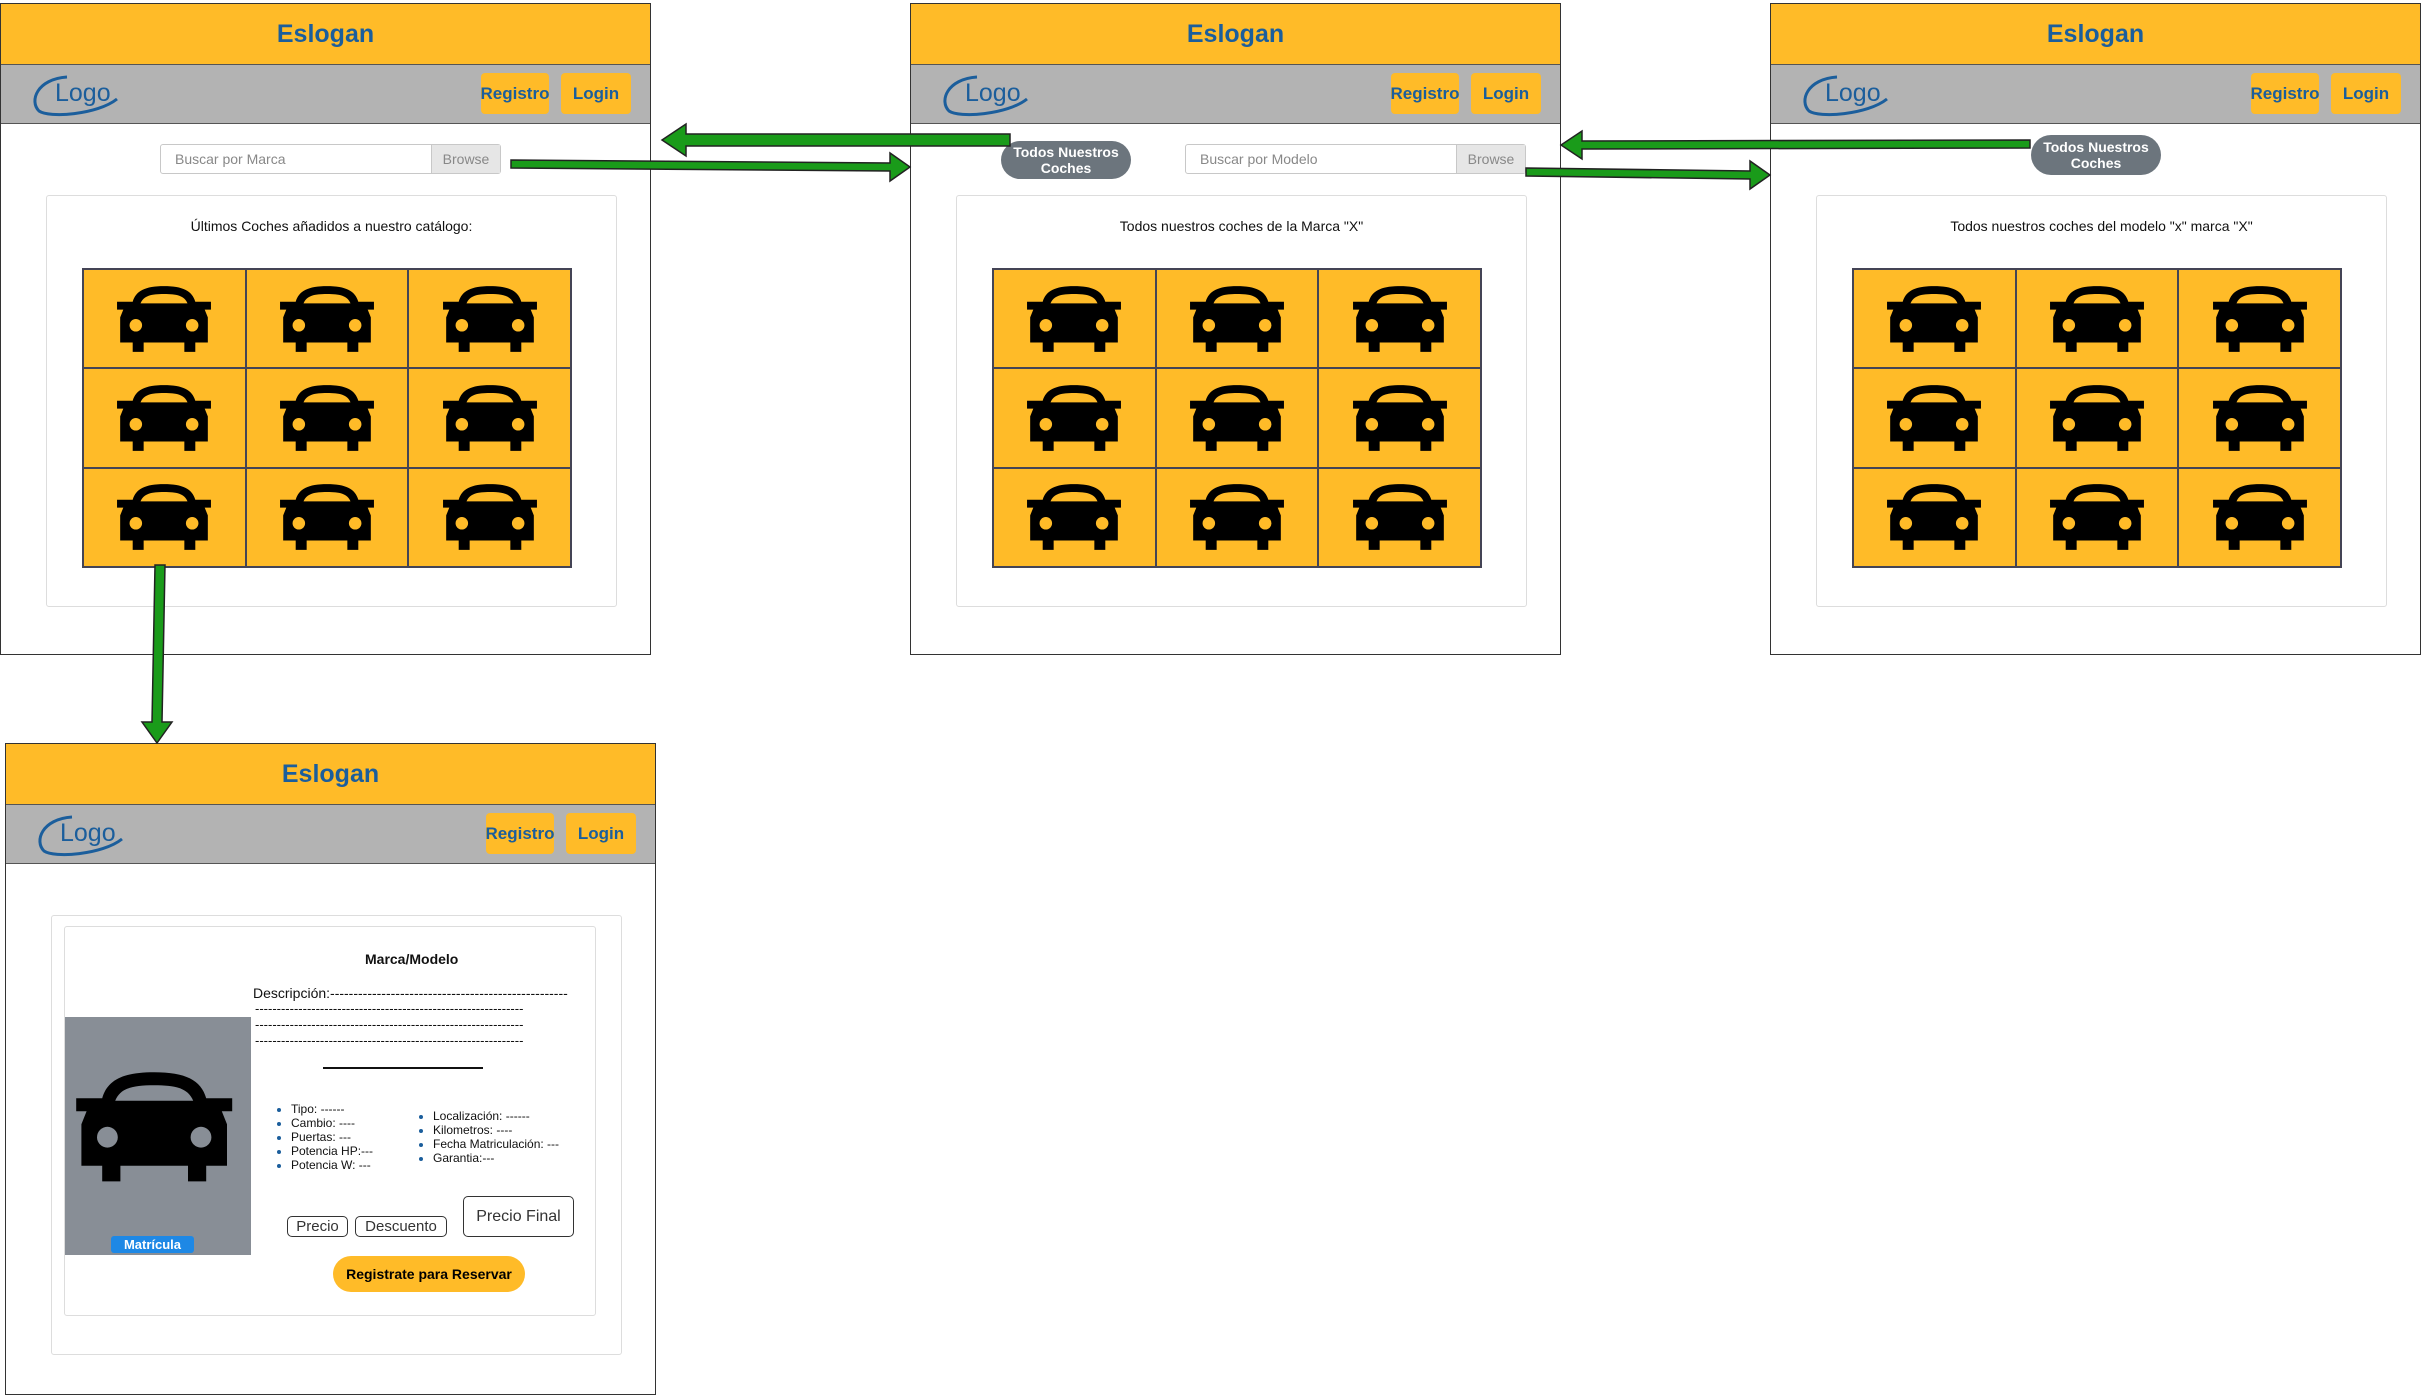  What do you see at coordinates (1648, 175) in the screenshot?
I see `arrow-brand-to-model` at bounding box center [1648, 175].